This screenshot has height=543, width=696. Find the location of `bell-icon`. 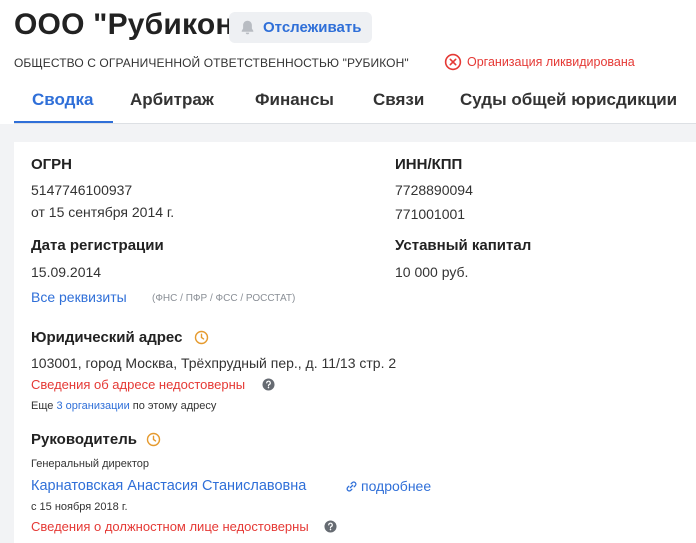

bell-icon is located at coordinates (247, 27).